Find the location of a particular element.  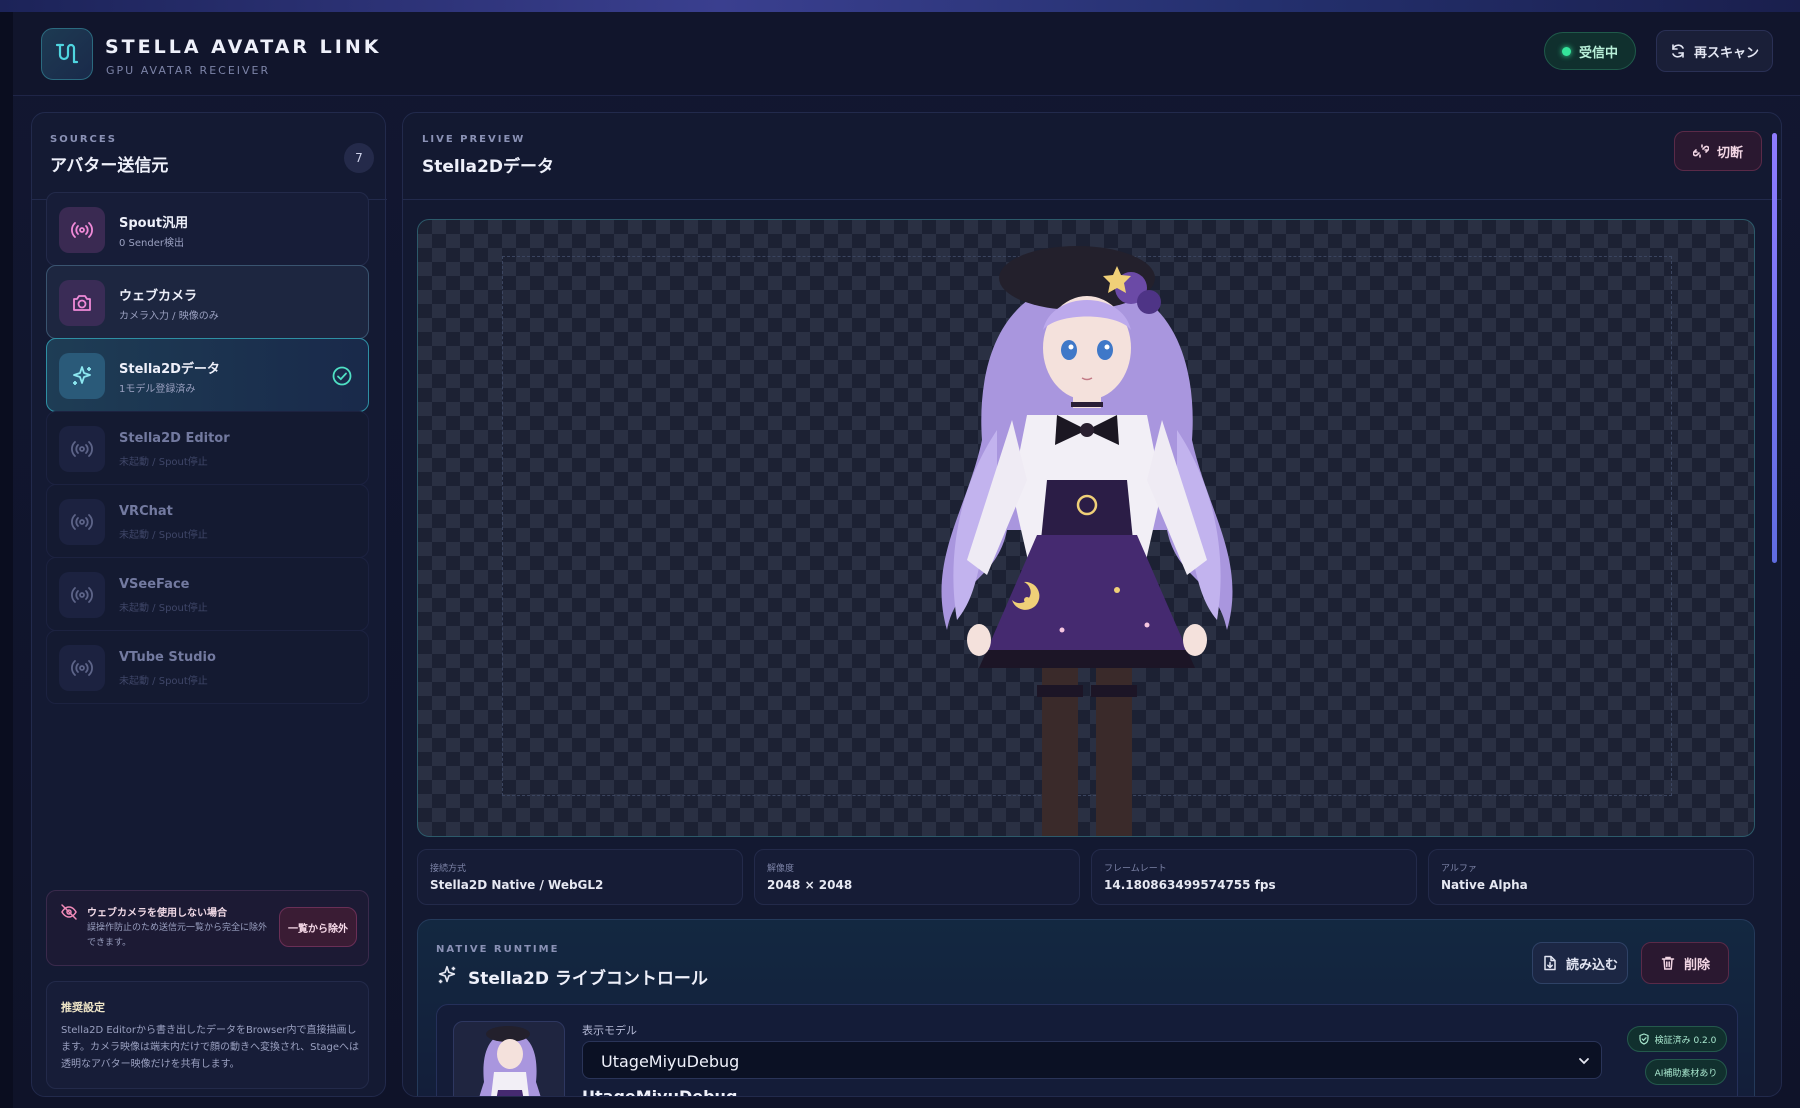

source-item-webcam: ウェブカメラ カメラ入力 / 映像のみ is located at coordinates (207, 302).